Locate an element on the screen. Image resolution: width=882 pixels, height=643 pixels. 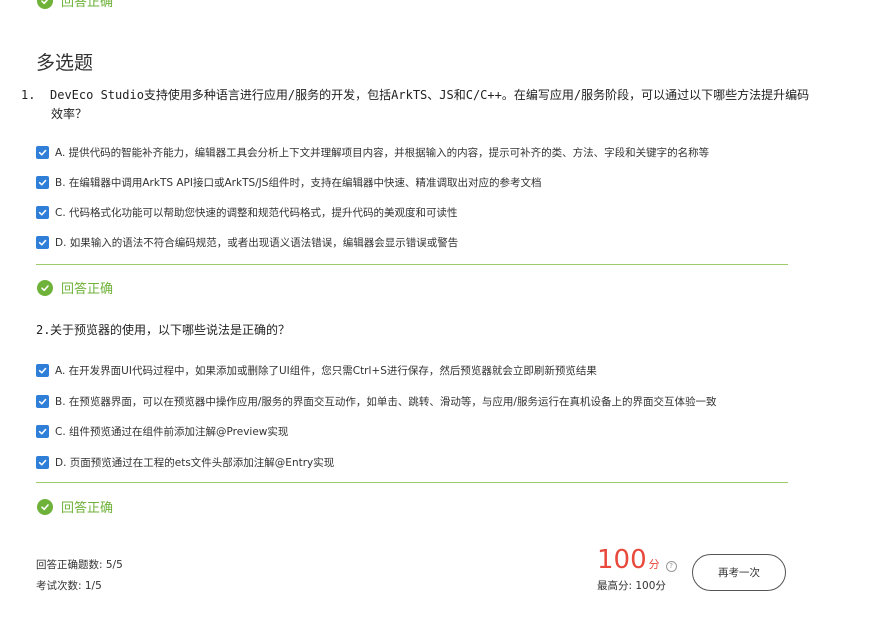
option-label: D. 如果输入的语法不符合编码规范，或者出现语义语法错误，编辑器会显示错误或警告 is located at coordinates (257, 243).